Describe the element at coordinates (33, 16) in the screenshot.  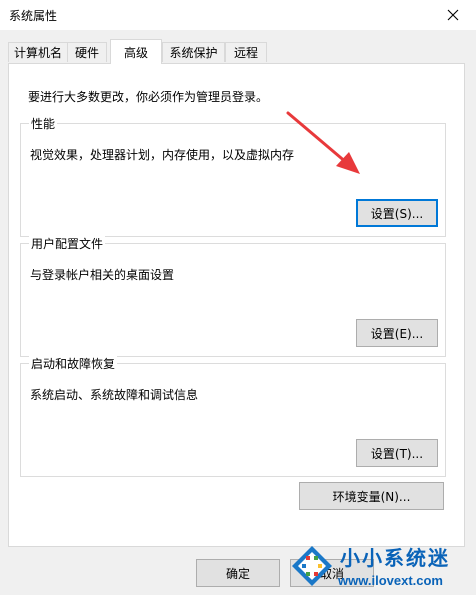
I see `window-title: 系统属性` at that location.